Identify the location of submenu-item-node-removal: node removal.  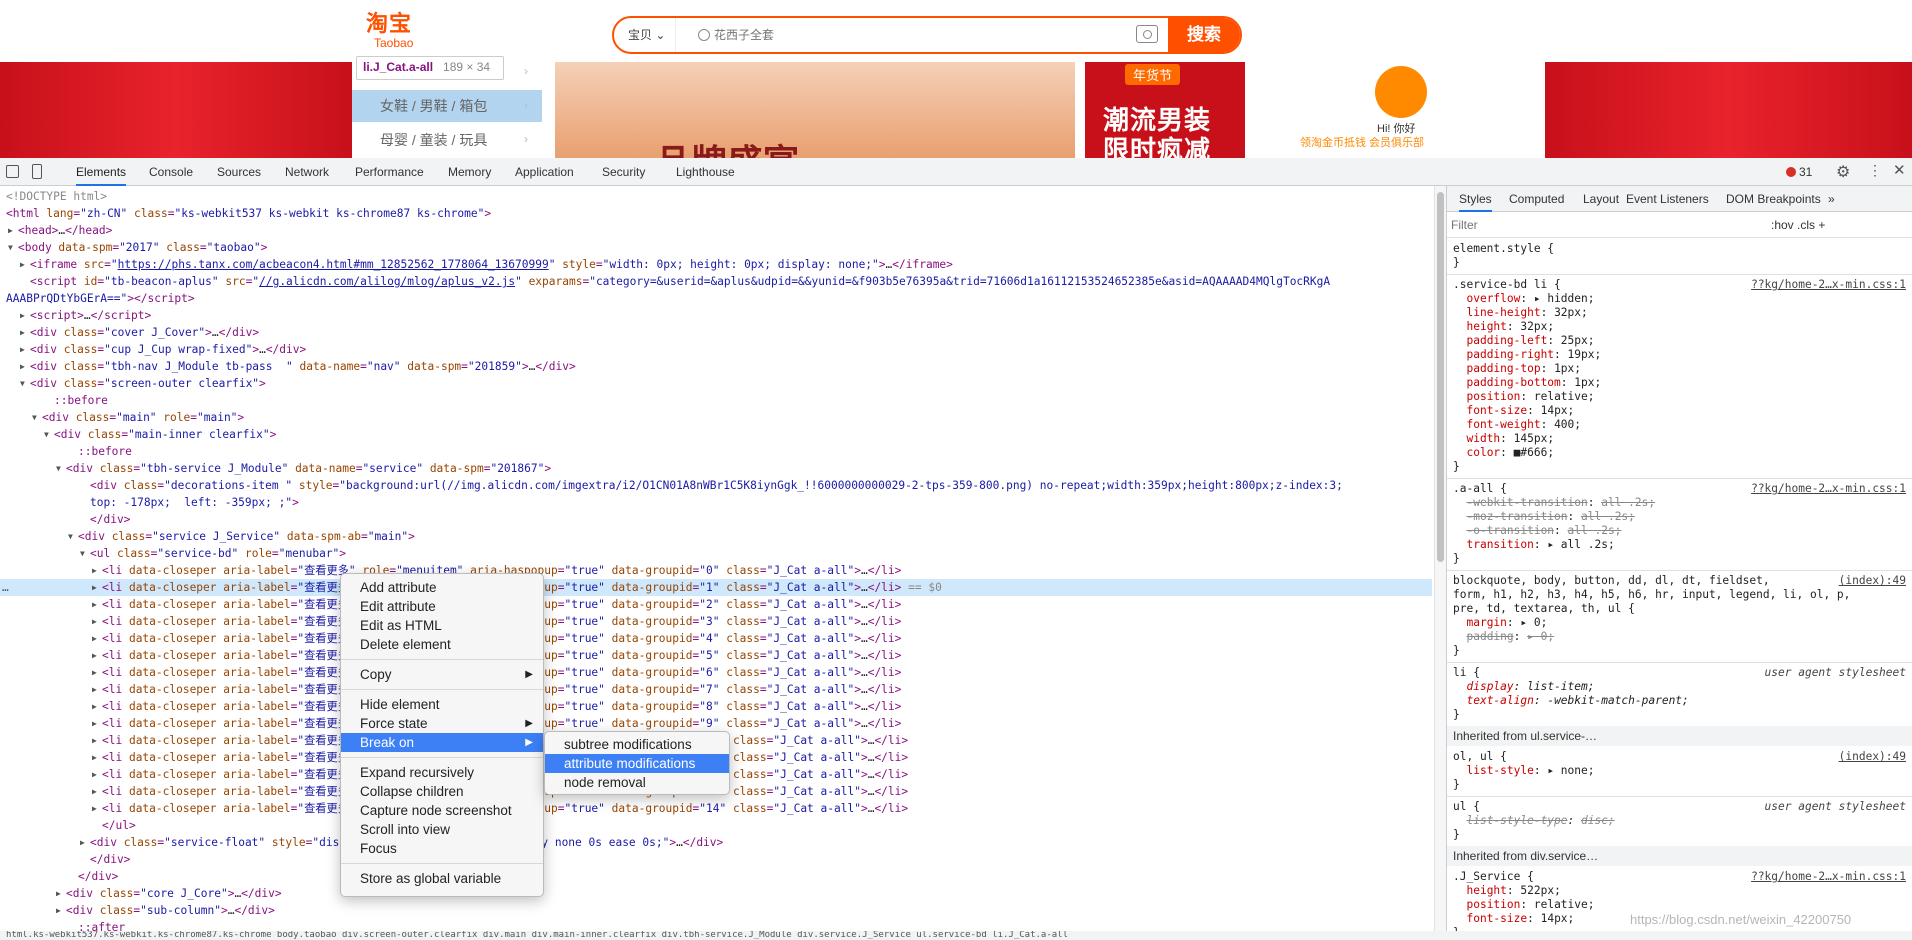
(637, 782).